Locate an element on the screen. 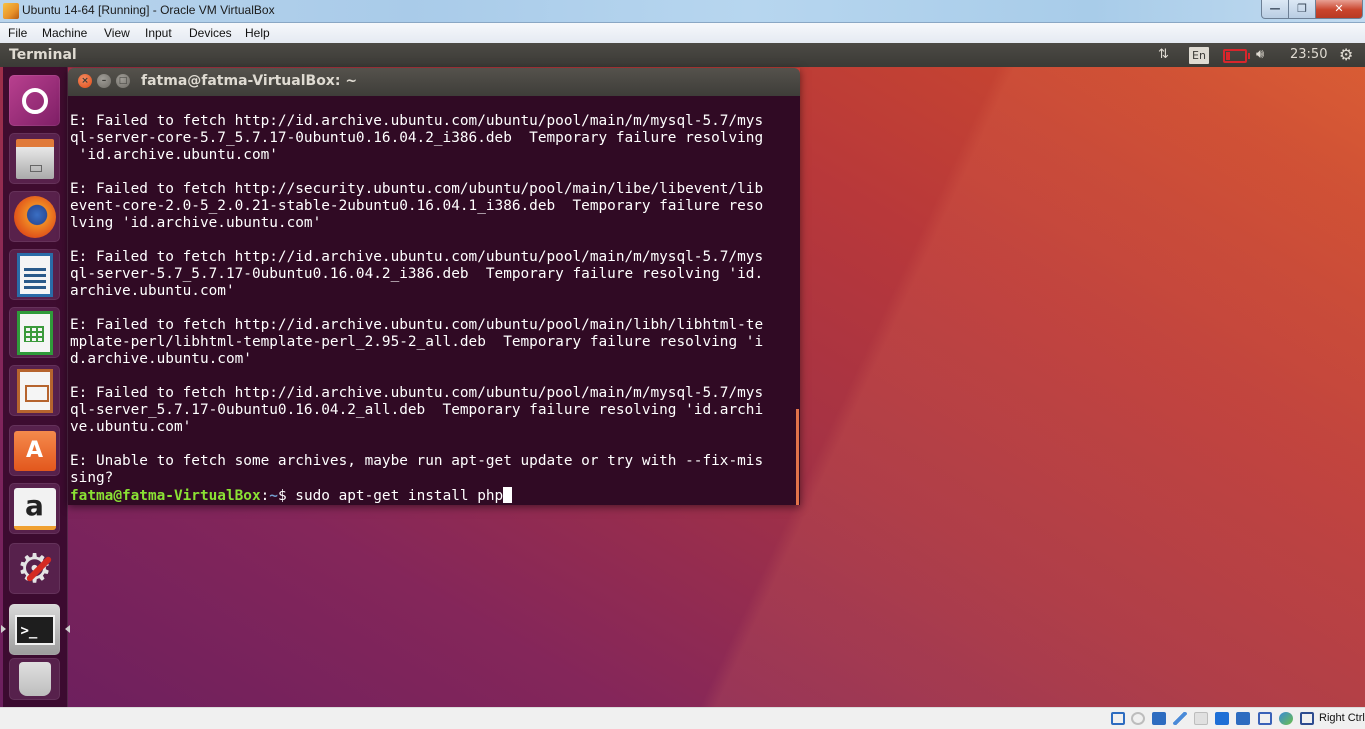  launcher-amazon: a is located at coordinates (34, 508).